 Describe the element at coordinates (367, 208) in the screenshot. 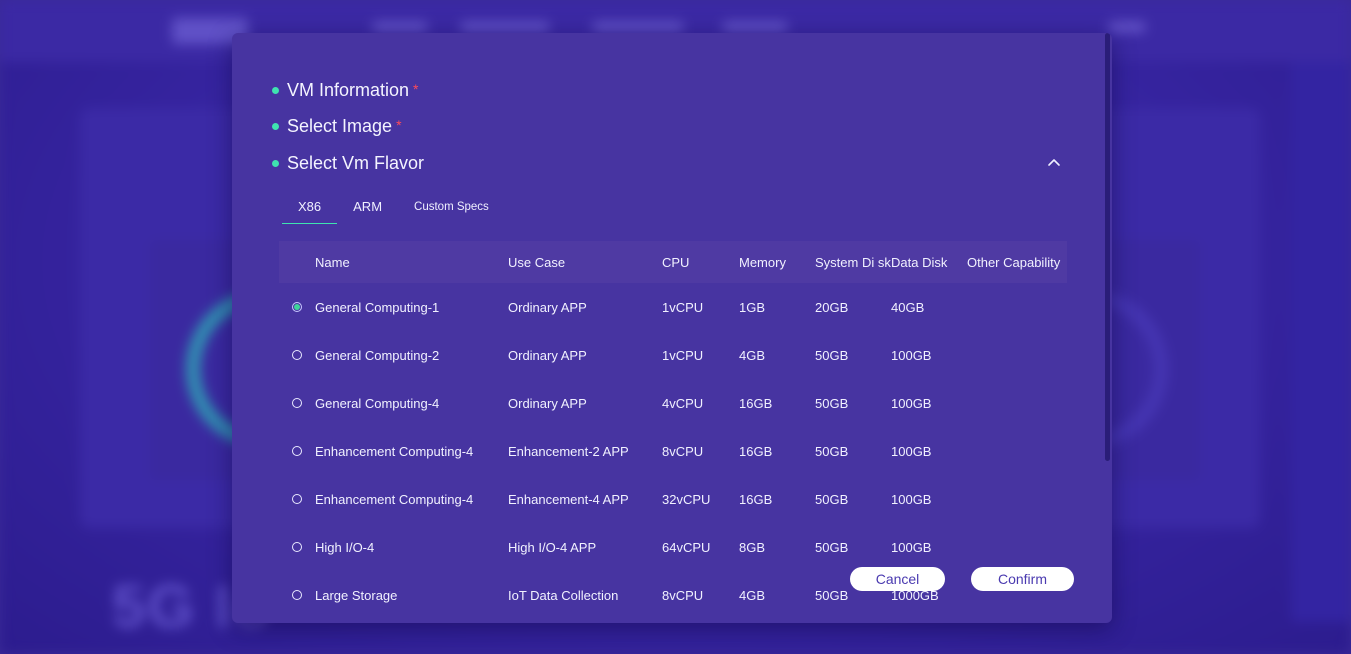

I see `tab-arm: ARM` at that location.